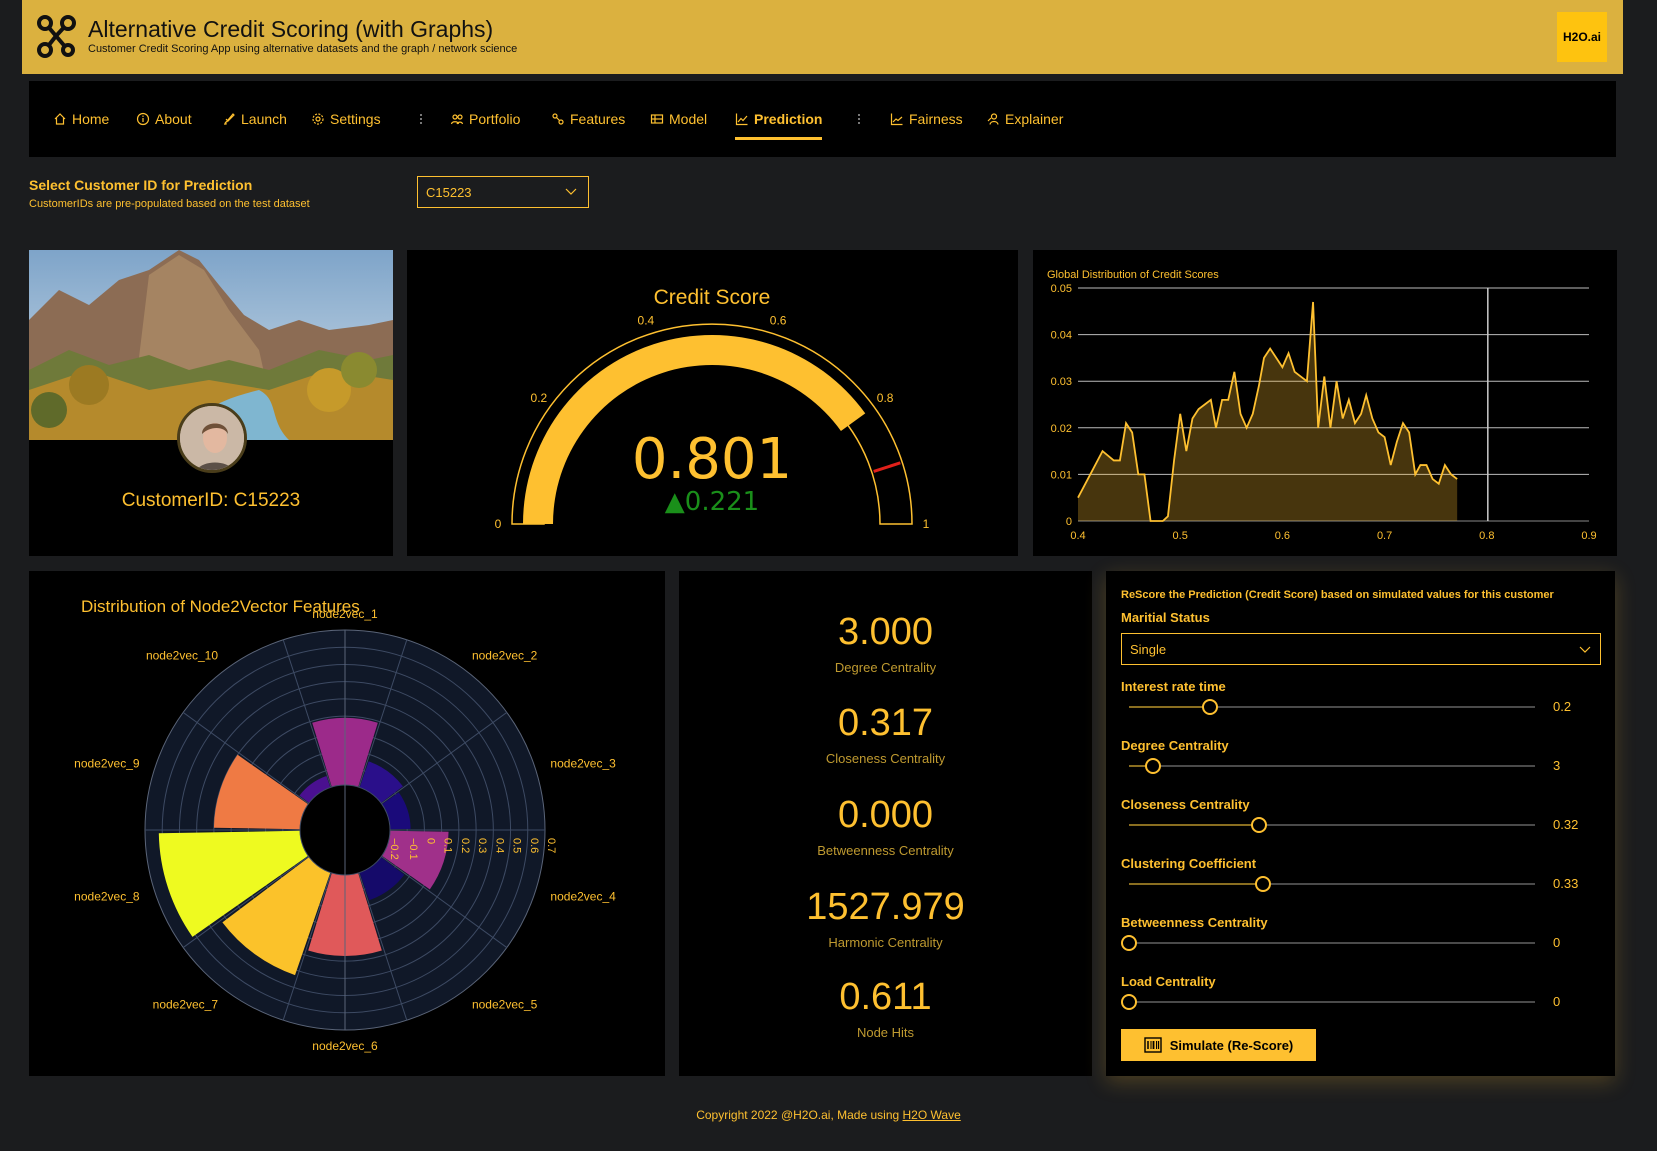 The width and height of the screenshot is (1657, 1151). I want to click on degree-centrality-label: Degree Centrality, so click(885, 667).